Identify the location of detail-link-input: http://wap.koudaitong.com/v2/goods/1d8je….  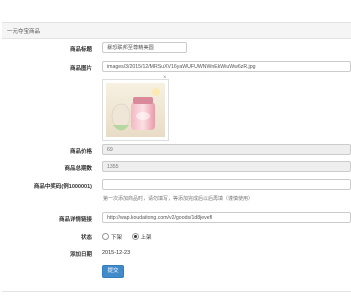
(226, 217).